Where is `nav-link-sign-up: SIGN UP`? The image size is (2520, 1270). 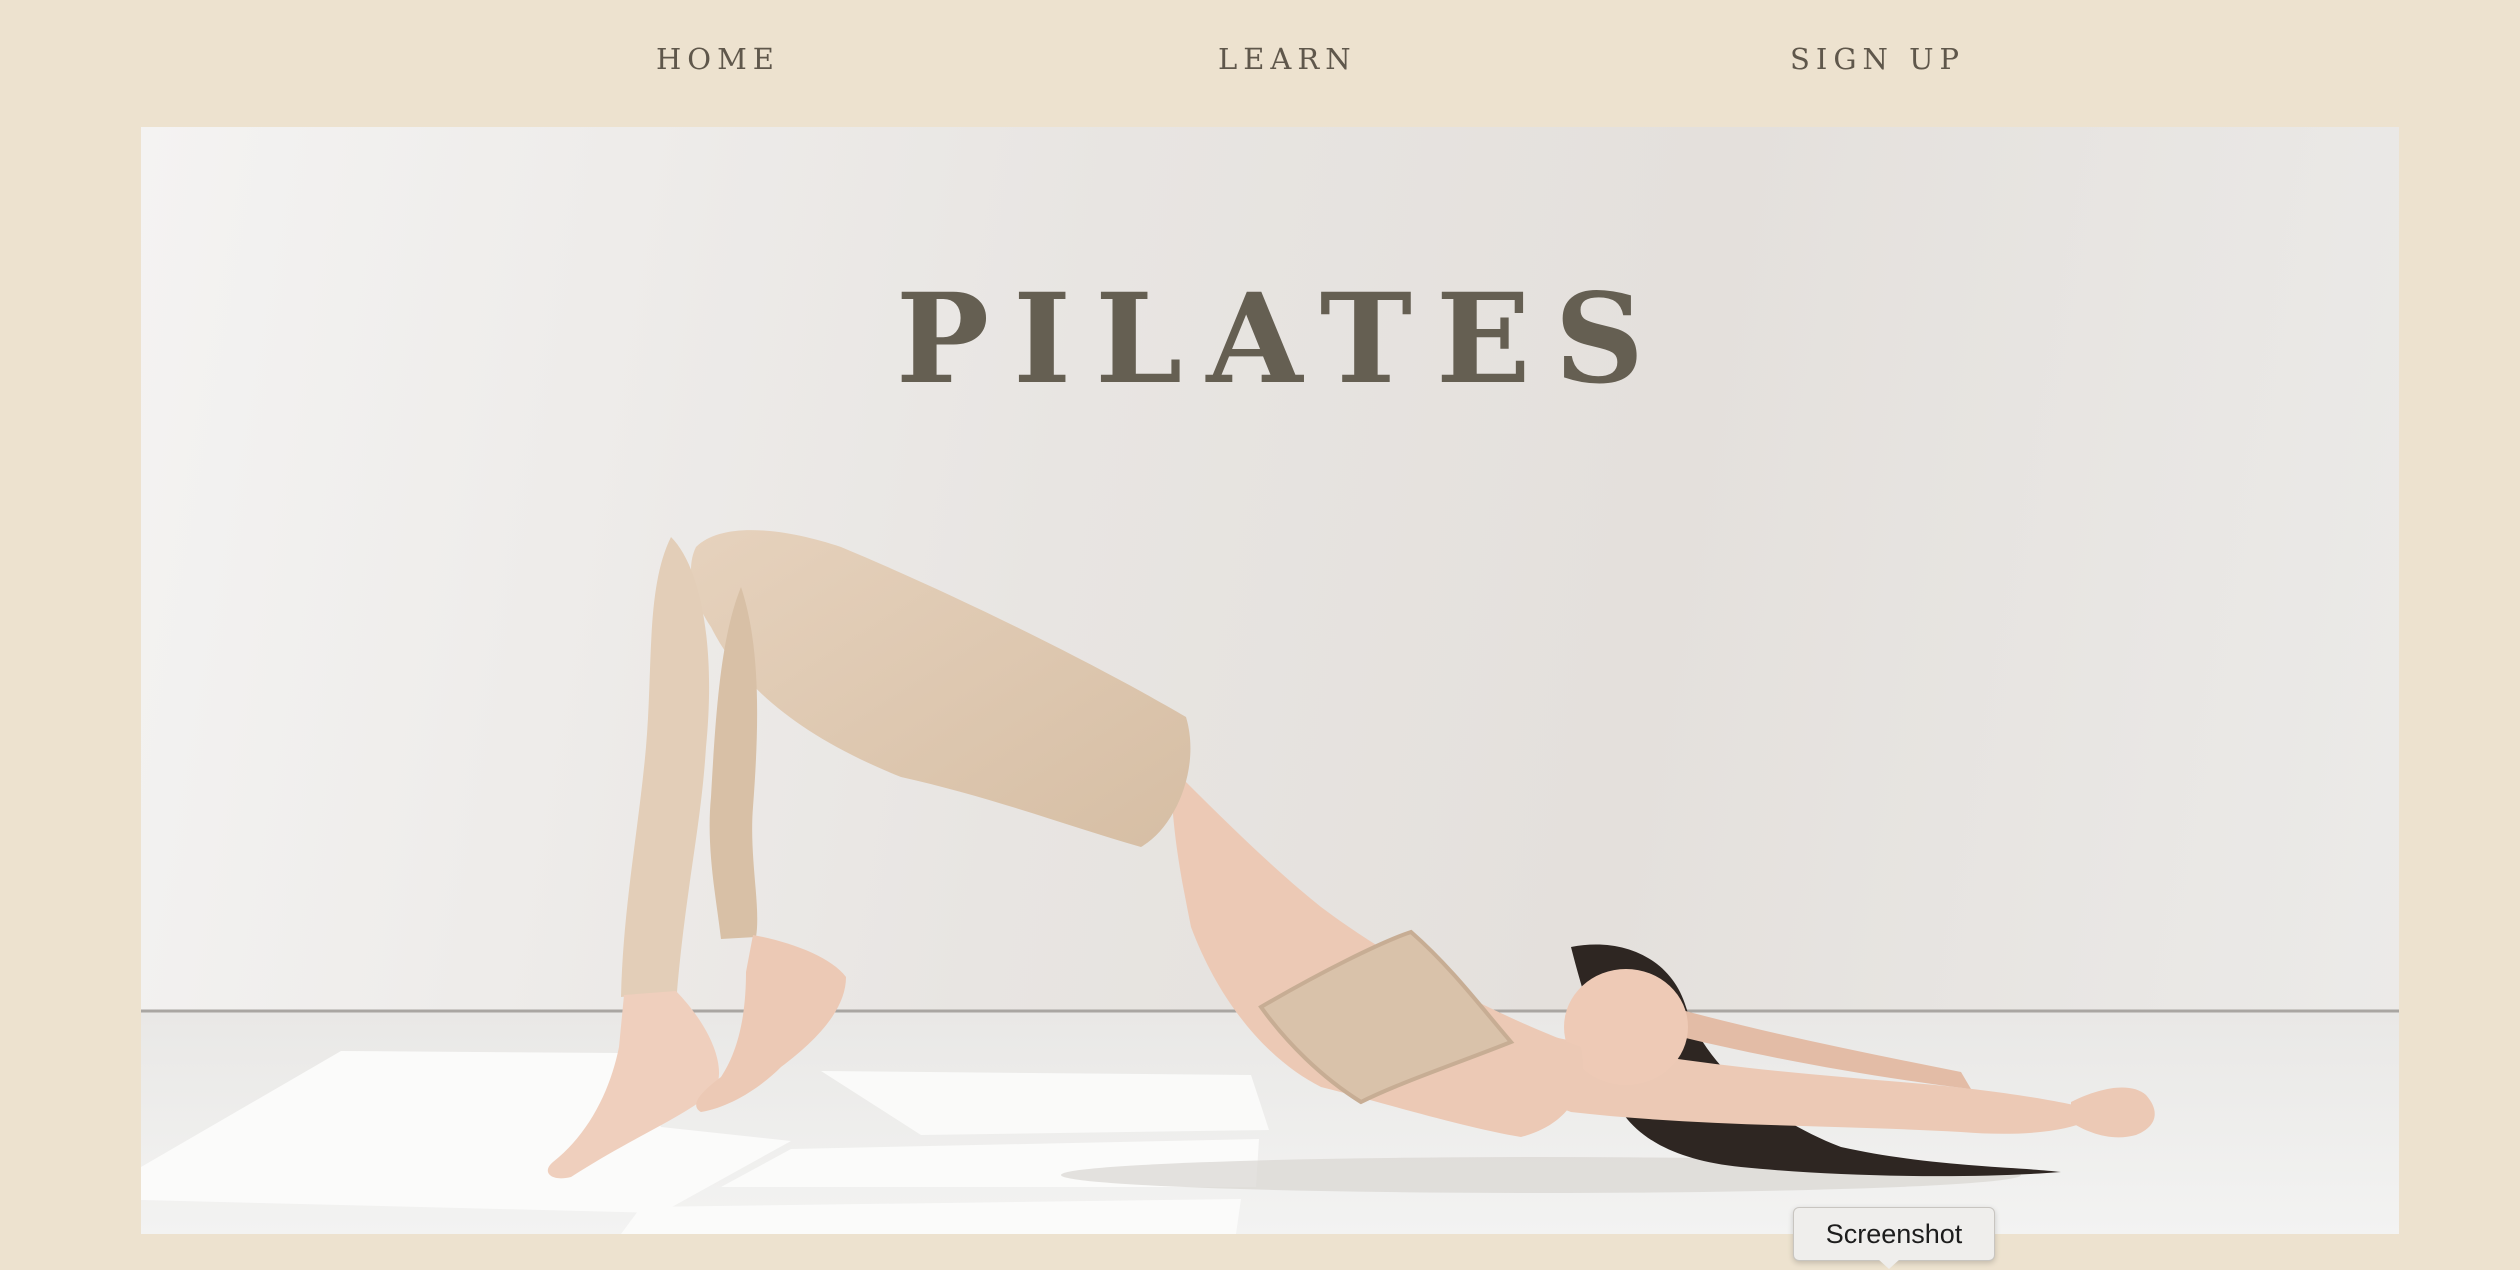
nav-link-sign-up: SIGN UP is located at coordinates (1877, 59).